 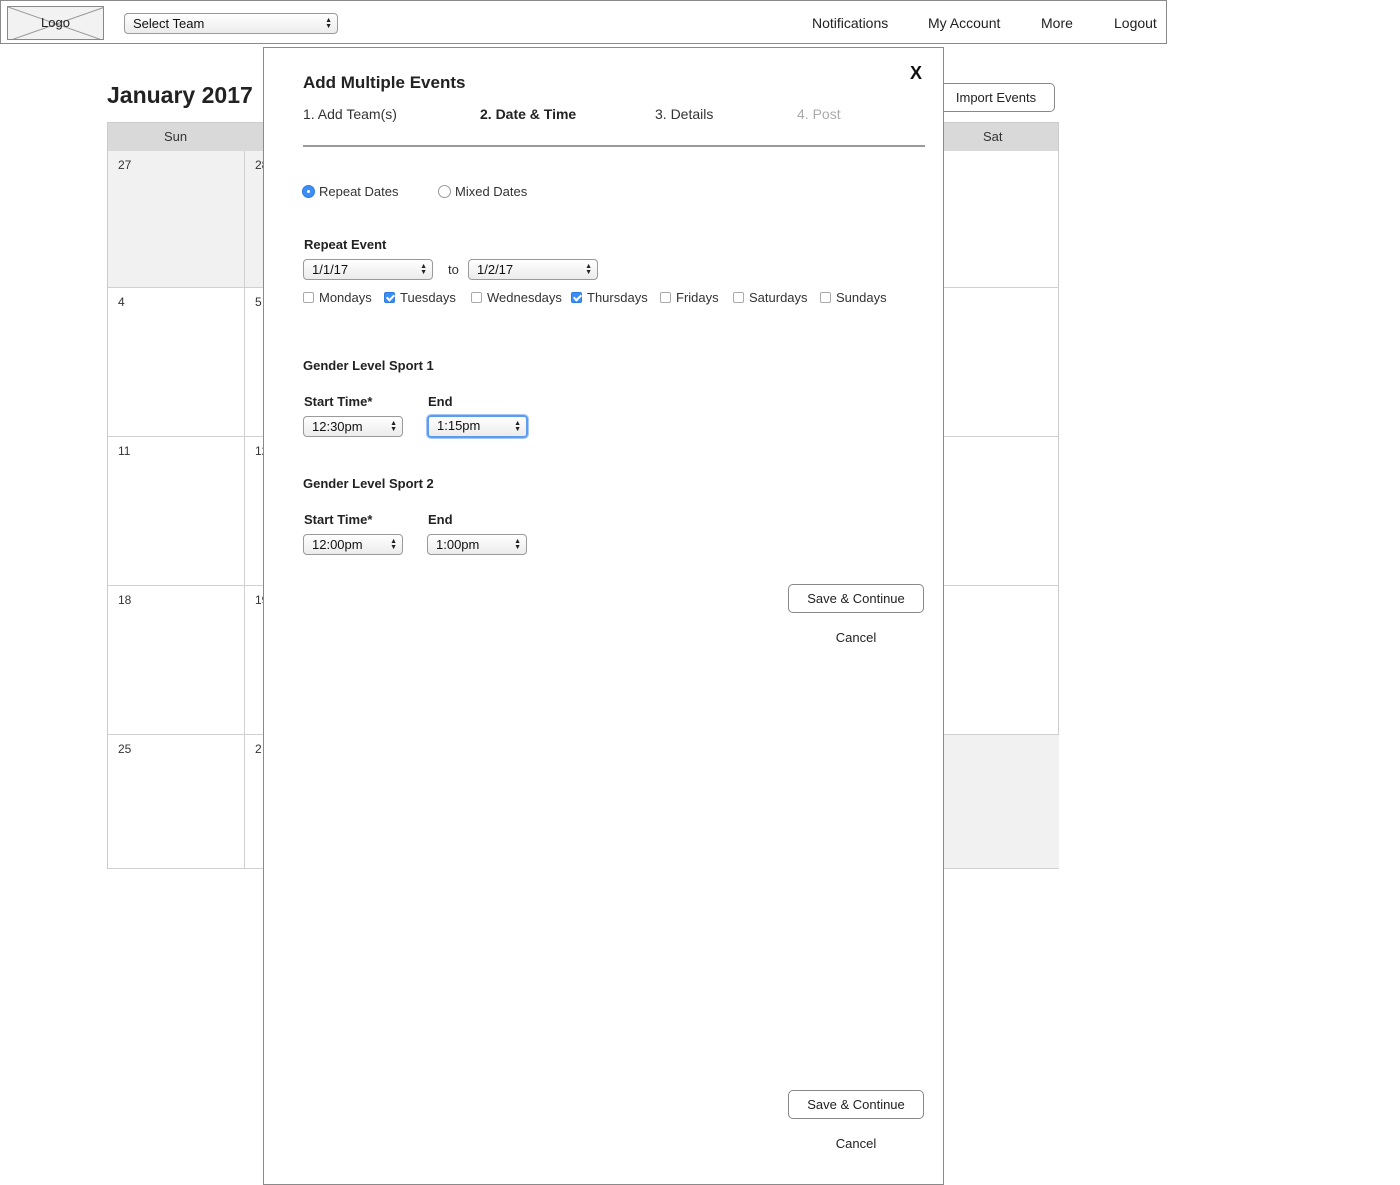 I want to click on end-time-value: 1:00pm, so click(x=458, y=544).